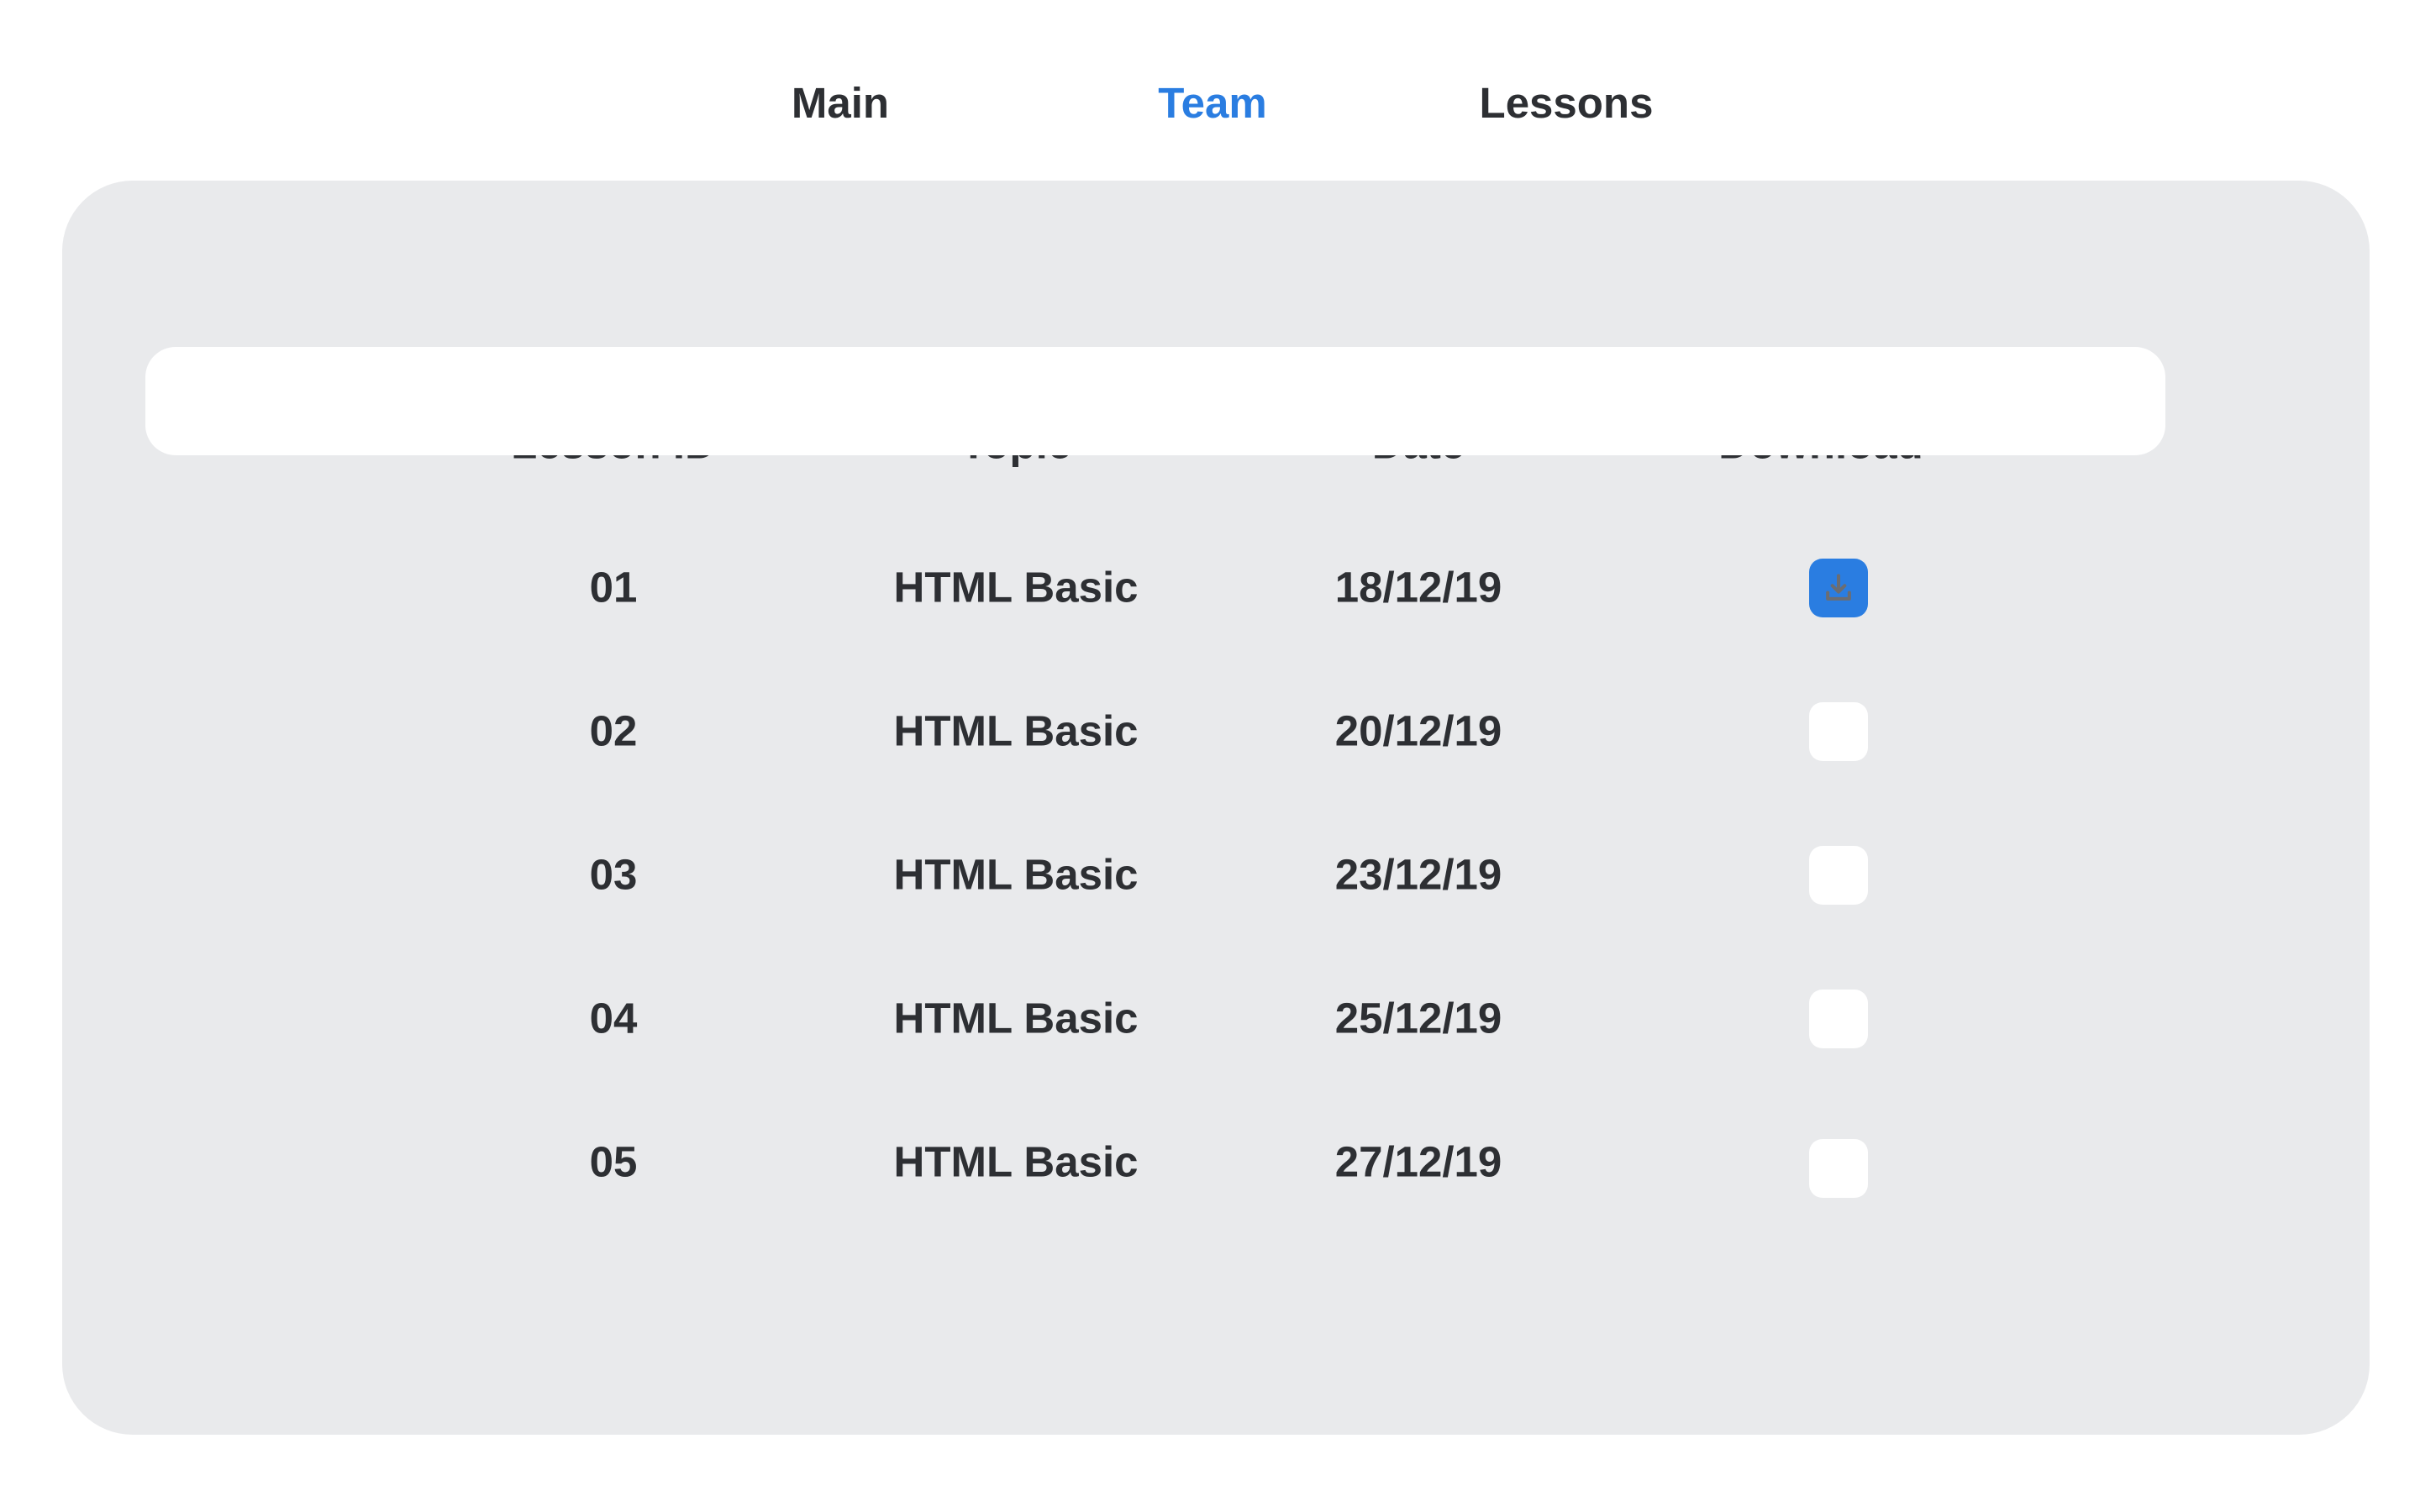 This screenshot has height=1512, width=2420. I want to click on row-2-download-button, so click(1839, 731).